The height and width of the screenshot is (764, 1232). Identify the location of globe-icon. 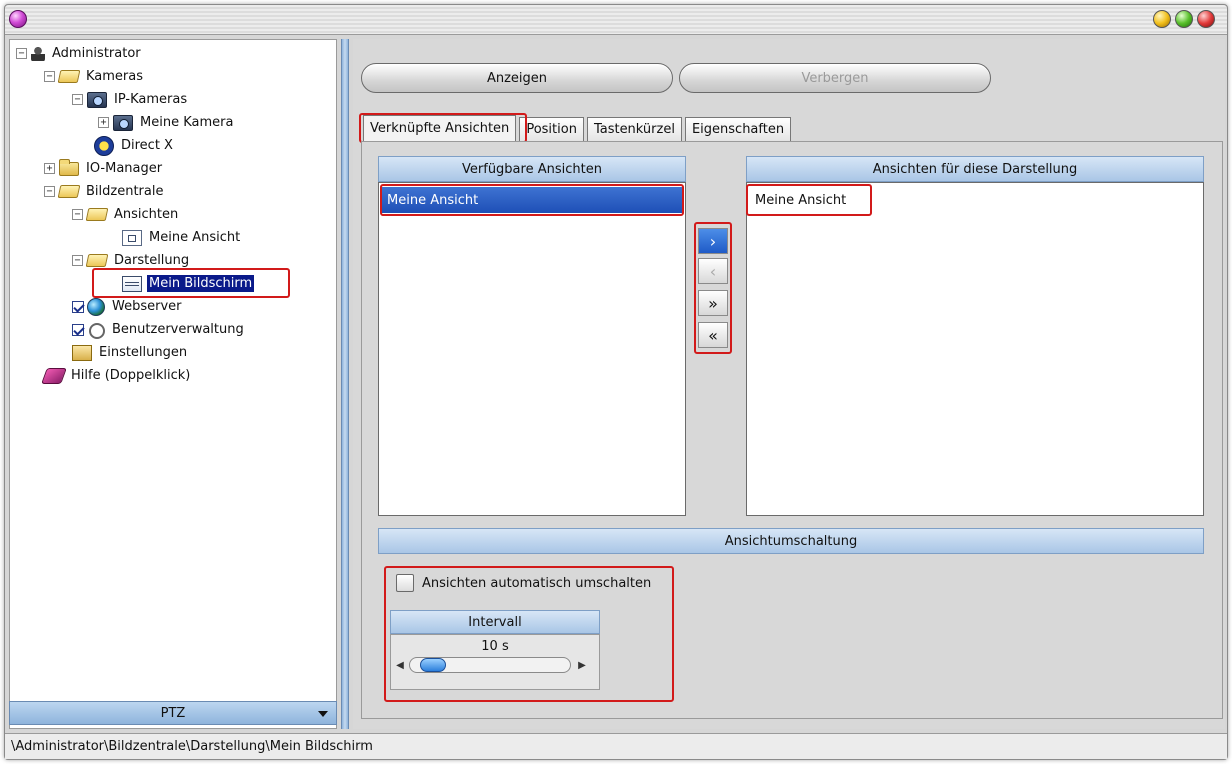
(96, 306).